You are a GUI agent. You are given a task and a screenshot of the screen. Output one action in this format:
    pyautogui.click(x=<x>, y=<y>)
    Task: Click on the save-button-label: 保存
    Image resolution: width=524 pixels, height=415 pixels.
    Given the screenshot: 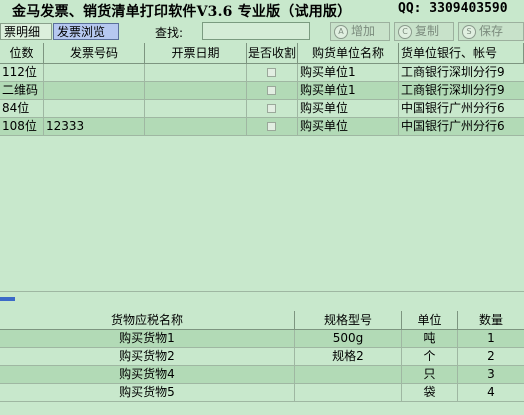 What is the action you would take?
    pyautogui.click(x=491, y=31)
    